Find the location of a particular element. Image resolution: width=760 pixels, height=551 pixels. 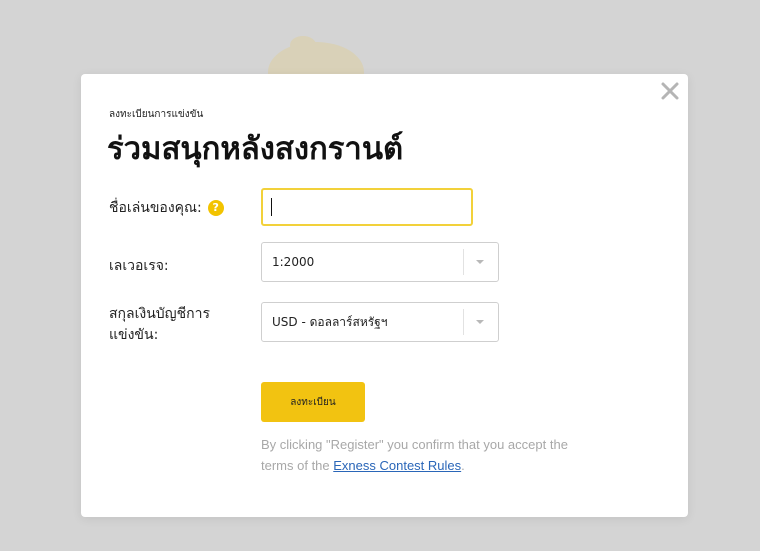

terms-suffix: . is located at coordinates (463, 465).